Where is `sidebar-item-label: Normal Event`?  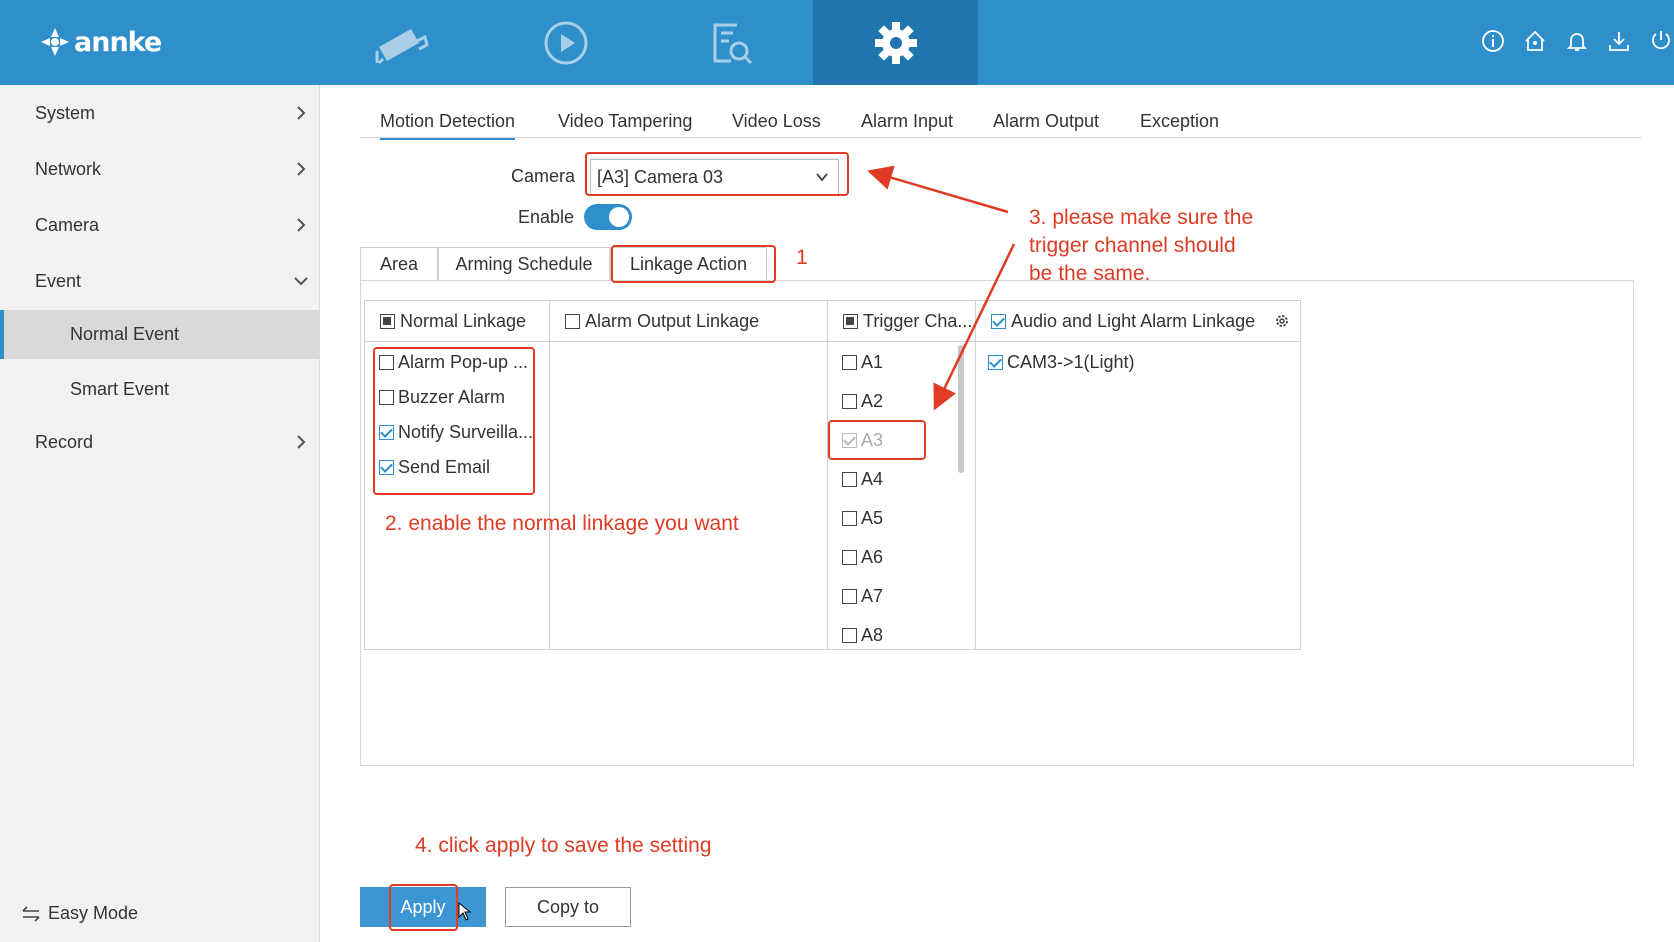 sidebar-item-label: Normal Event is located at coordinates (125, 334).